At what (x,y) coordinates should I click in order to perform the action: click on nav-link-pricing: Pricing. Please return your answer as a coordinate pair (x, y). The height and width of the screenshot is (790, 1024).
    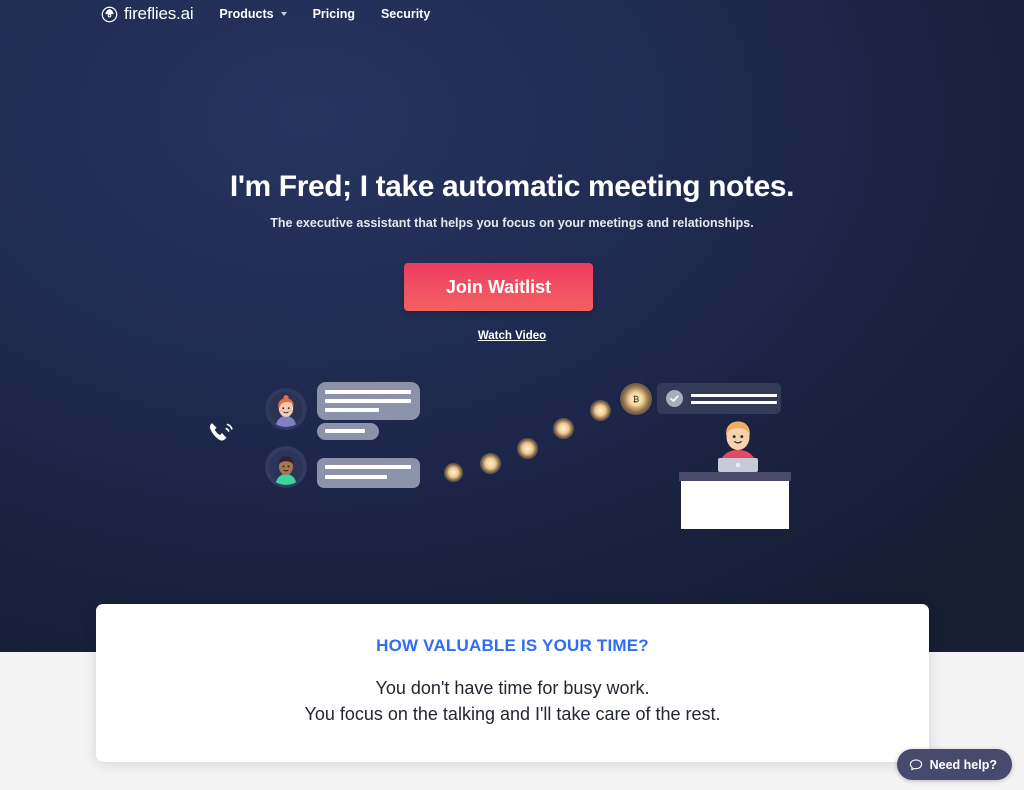
    Looking at the image, I should click on (334, 14).